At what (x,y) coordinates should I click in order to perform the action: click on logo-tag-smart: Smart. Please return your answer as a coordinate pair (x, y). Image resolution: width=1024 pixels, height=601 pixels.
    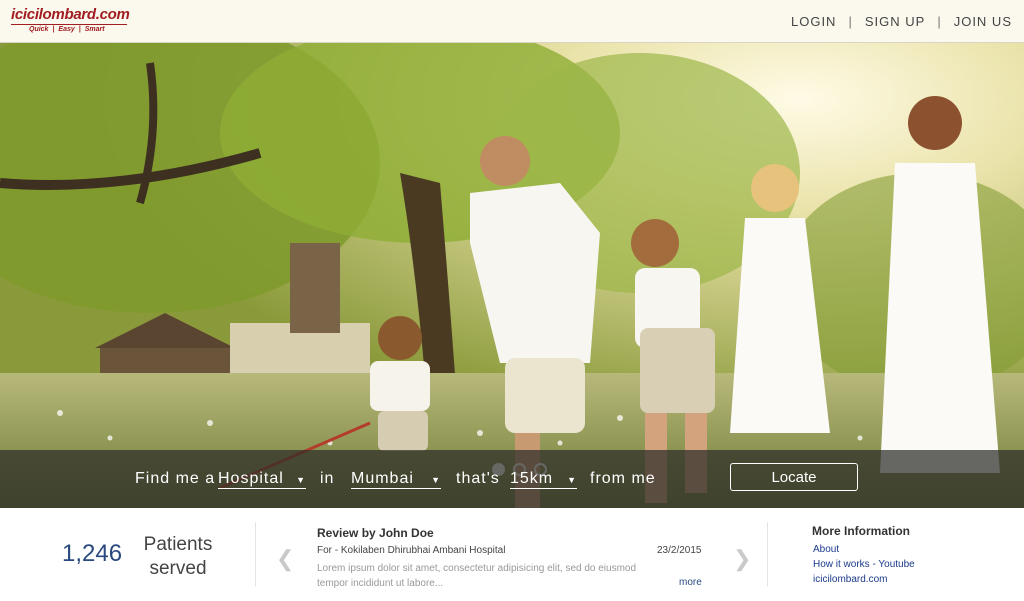
    Looking at the image, I should click on (94, 29).